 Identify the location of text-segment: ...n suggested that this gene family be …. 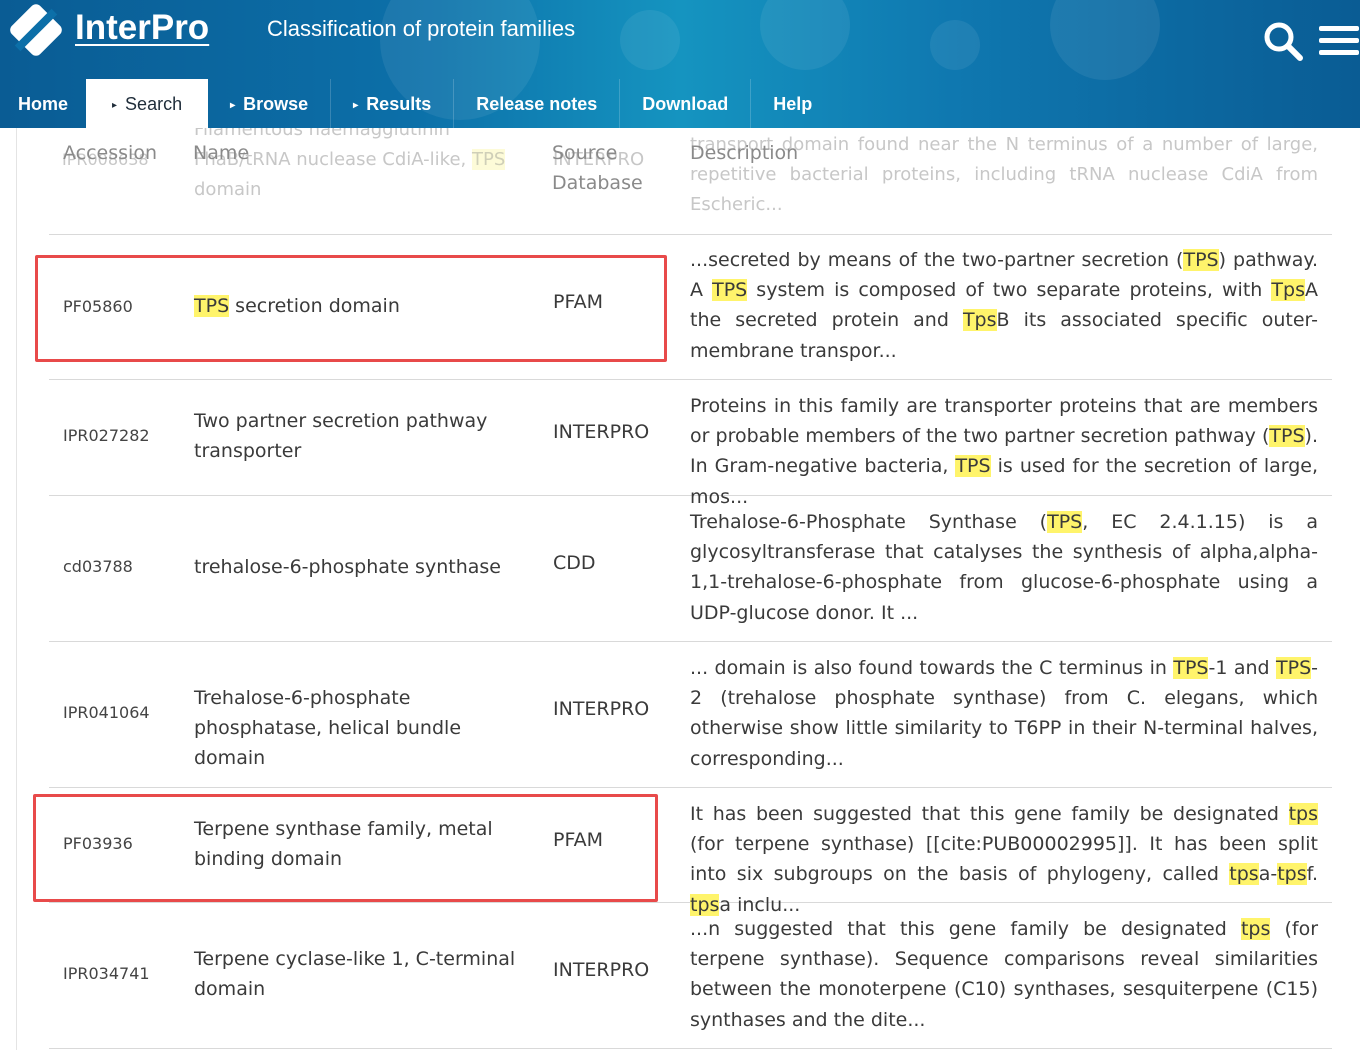
(965, 929).